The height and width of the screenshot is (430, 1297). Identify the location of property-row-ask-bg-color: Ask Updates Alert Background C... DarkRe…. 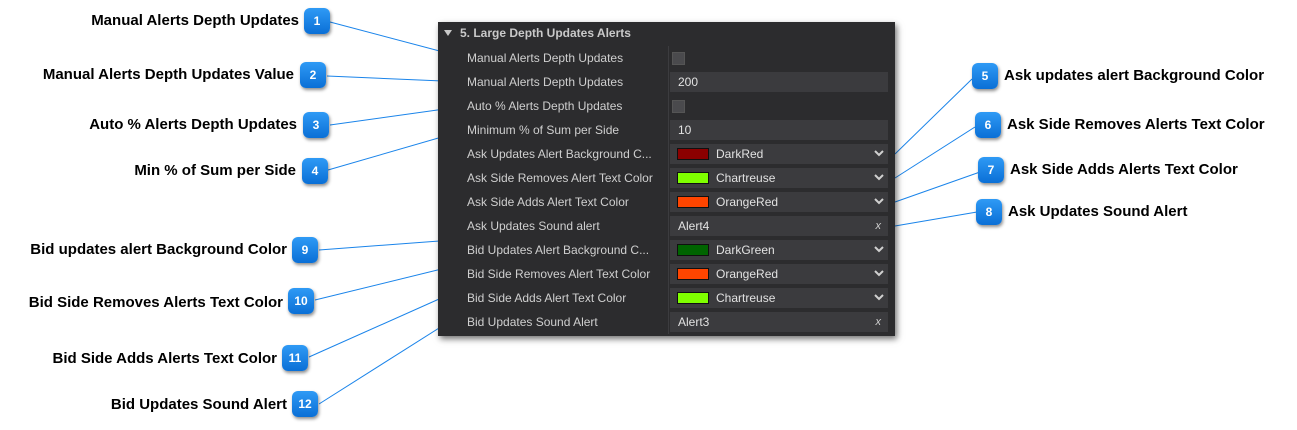
(666, 154).